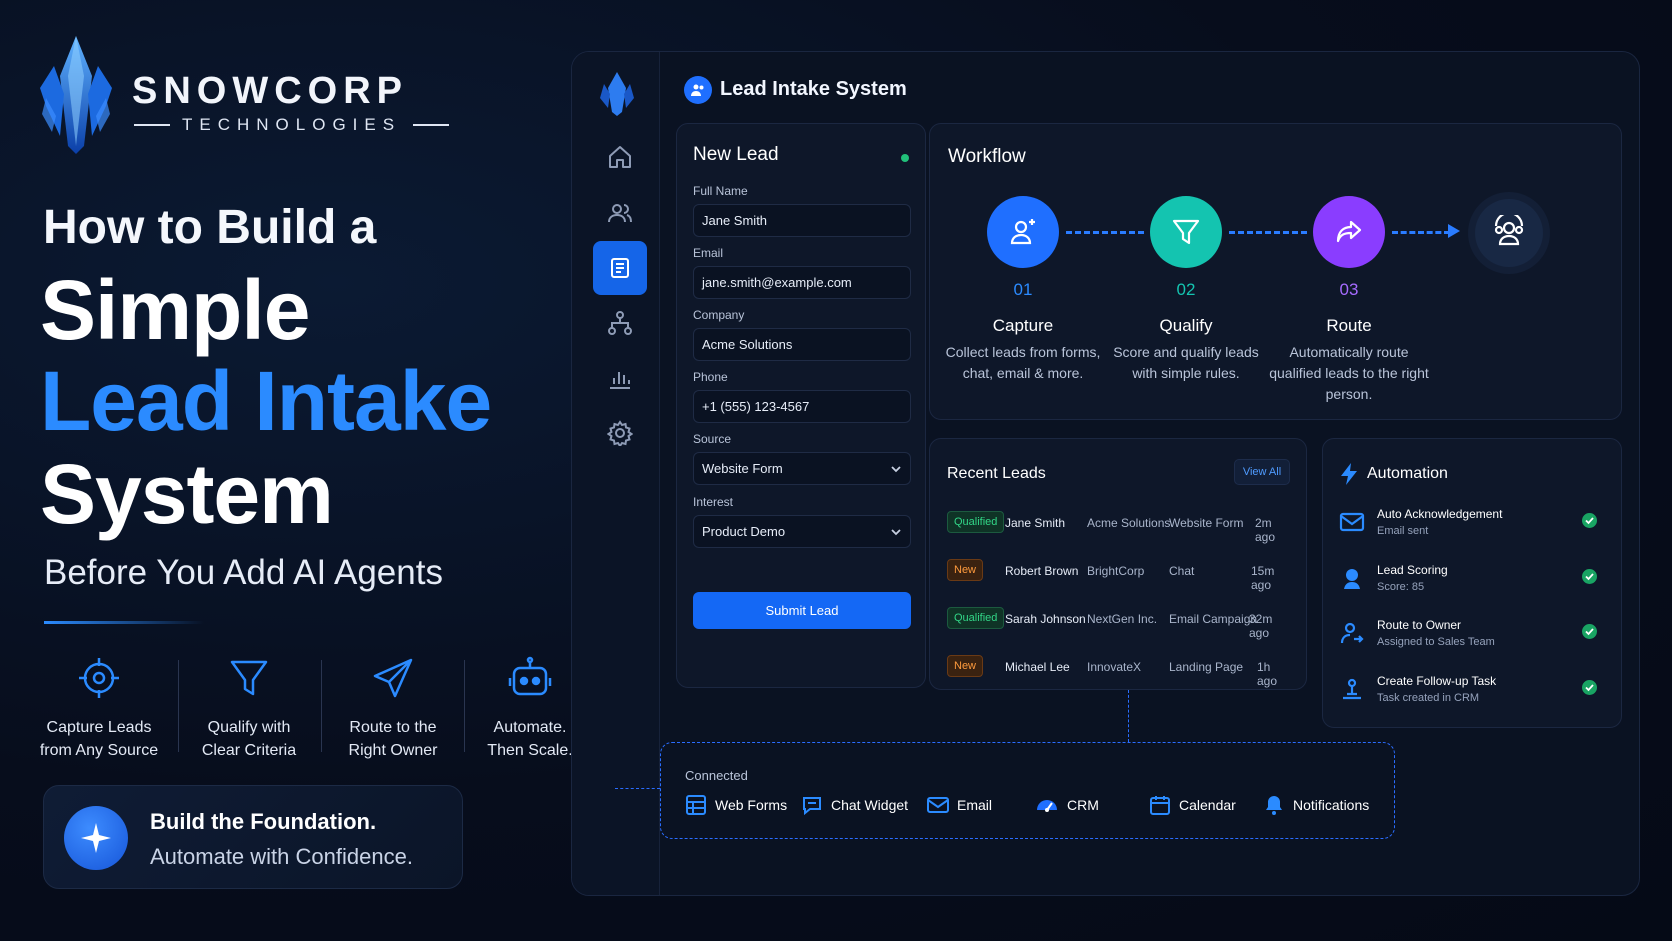 The height and width of the screenshot is (941, 1672). What do you see at coordinates (249, 709) in the screenshot?
I see `feature-qualify: Qualify with Clear Criteria` at bounding box center [249, 709].